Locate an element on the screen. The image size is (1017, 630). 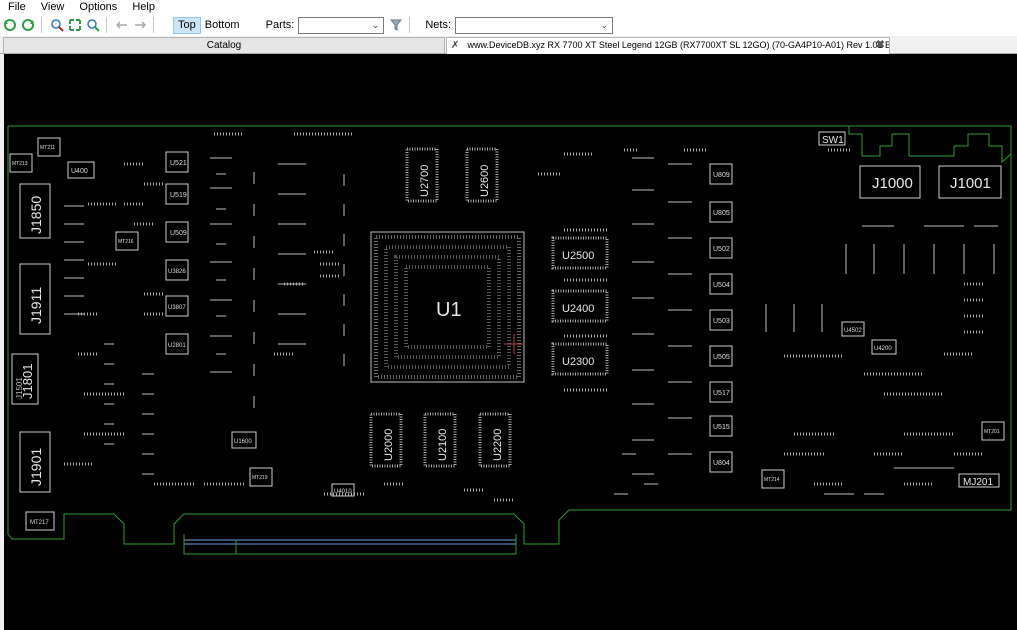
tab-catalog: Catalog is located at coordinates (224, 45).